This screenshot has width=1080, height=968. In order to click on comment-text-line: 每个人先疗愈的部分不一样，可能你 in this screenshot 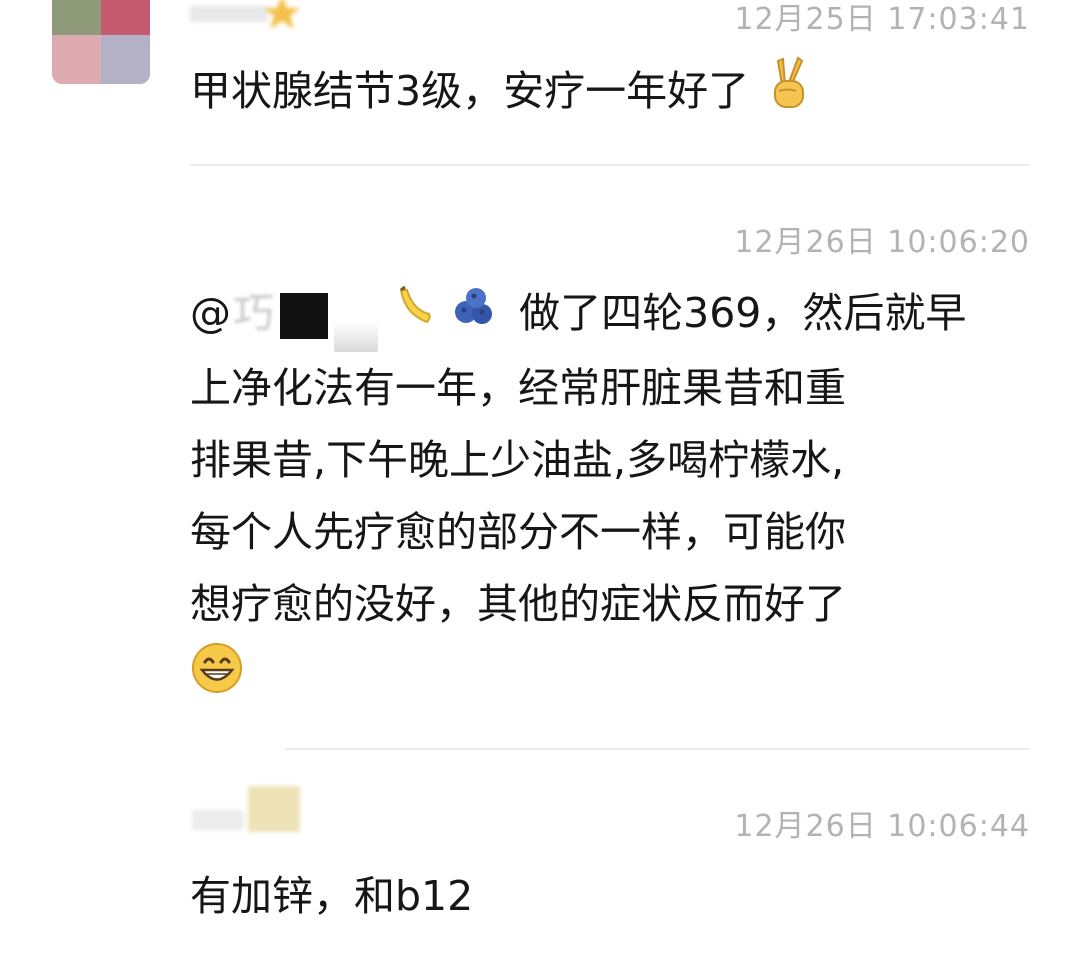, I will do `click(518, 532)`.